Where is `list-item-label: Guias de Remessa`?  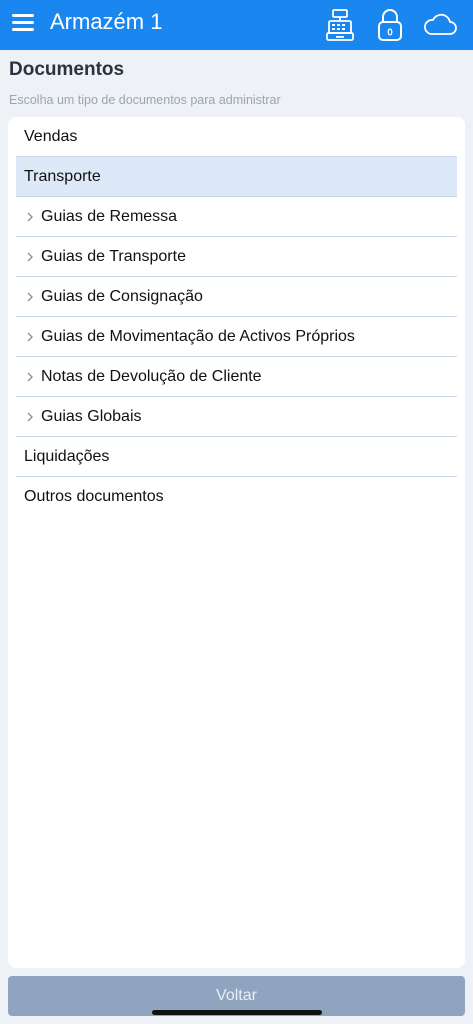 list-item-label: Guias de Remessa is located at coordinates (109, 216).